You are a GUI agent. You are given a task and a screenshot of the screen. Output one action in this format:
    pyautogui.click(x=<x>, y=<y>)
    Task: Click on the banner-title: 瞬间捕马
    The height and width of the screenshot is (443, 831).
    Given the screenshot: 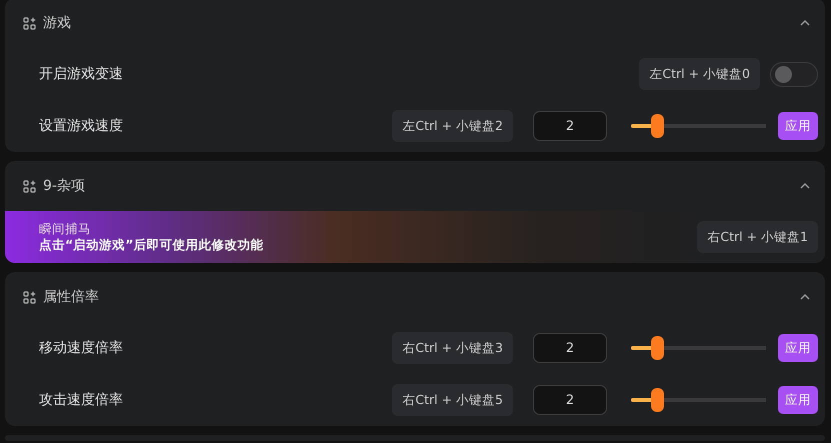 What is the action you would take?
    pyautogui.click(x=65, y=229)
    